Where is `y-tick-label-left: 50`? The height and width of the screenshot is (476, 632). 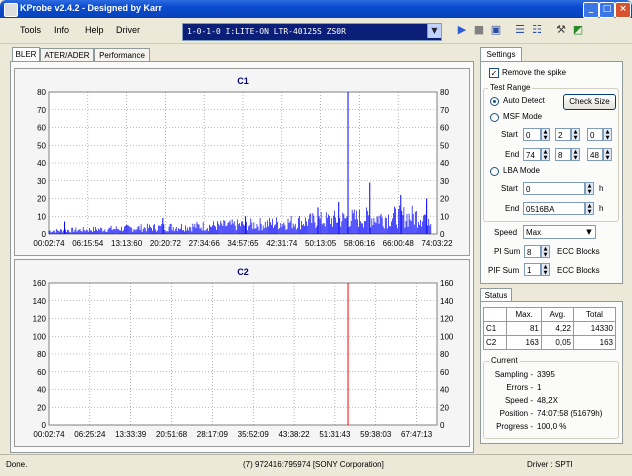 y-tick-label-left: 50 is located at coordinates (41, 145).